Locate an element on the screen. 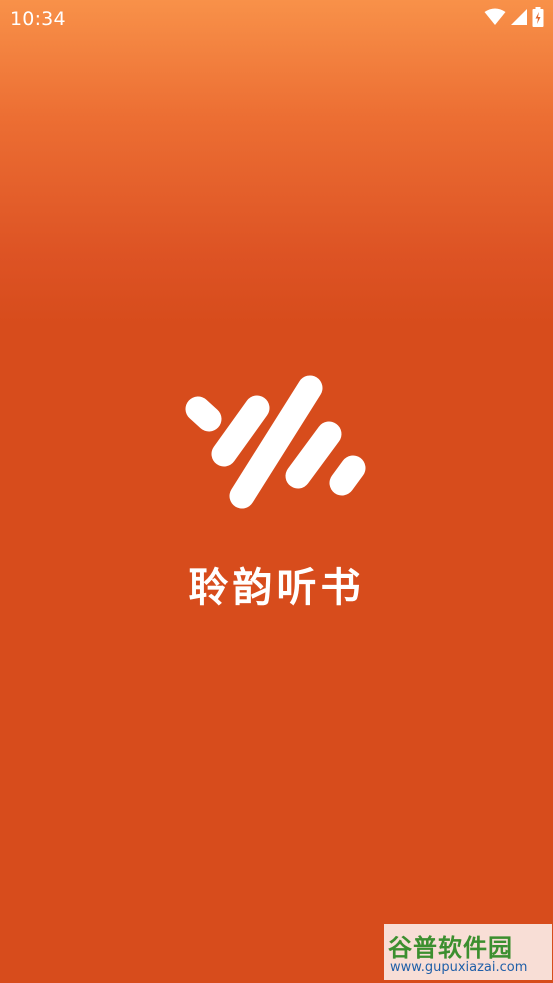 The width and height of the screenshot is (553, 983). status-time: 10:34 is located at coordinates (38, 19).